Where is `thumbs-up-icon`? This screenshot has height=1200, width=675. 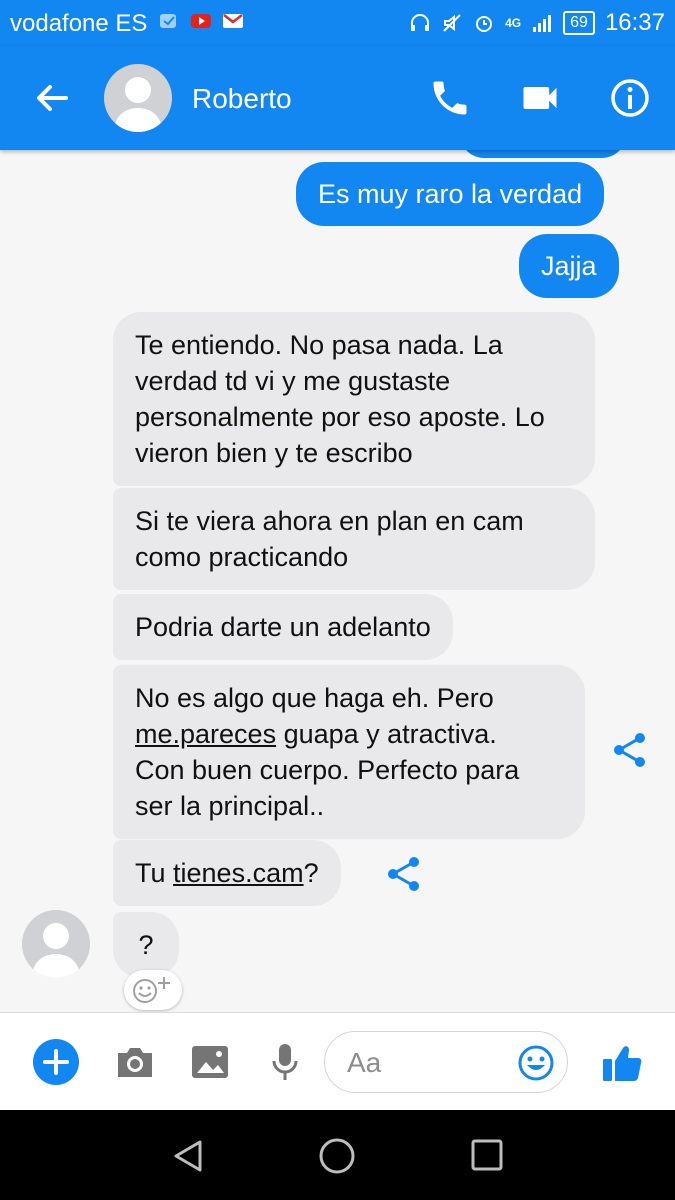
thumbs-up-icon is located at coordinates (622, 1063).